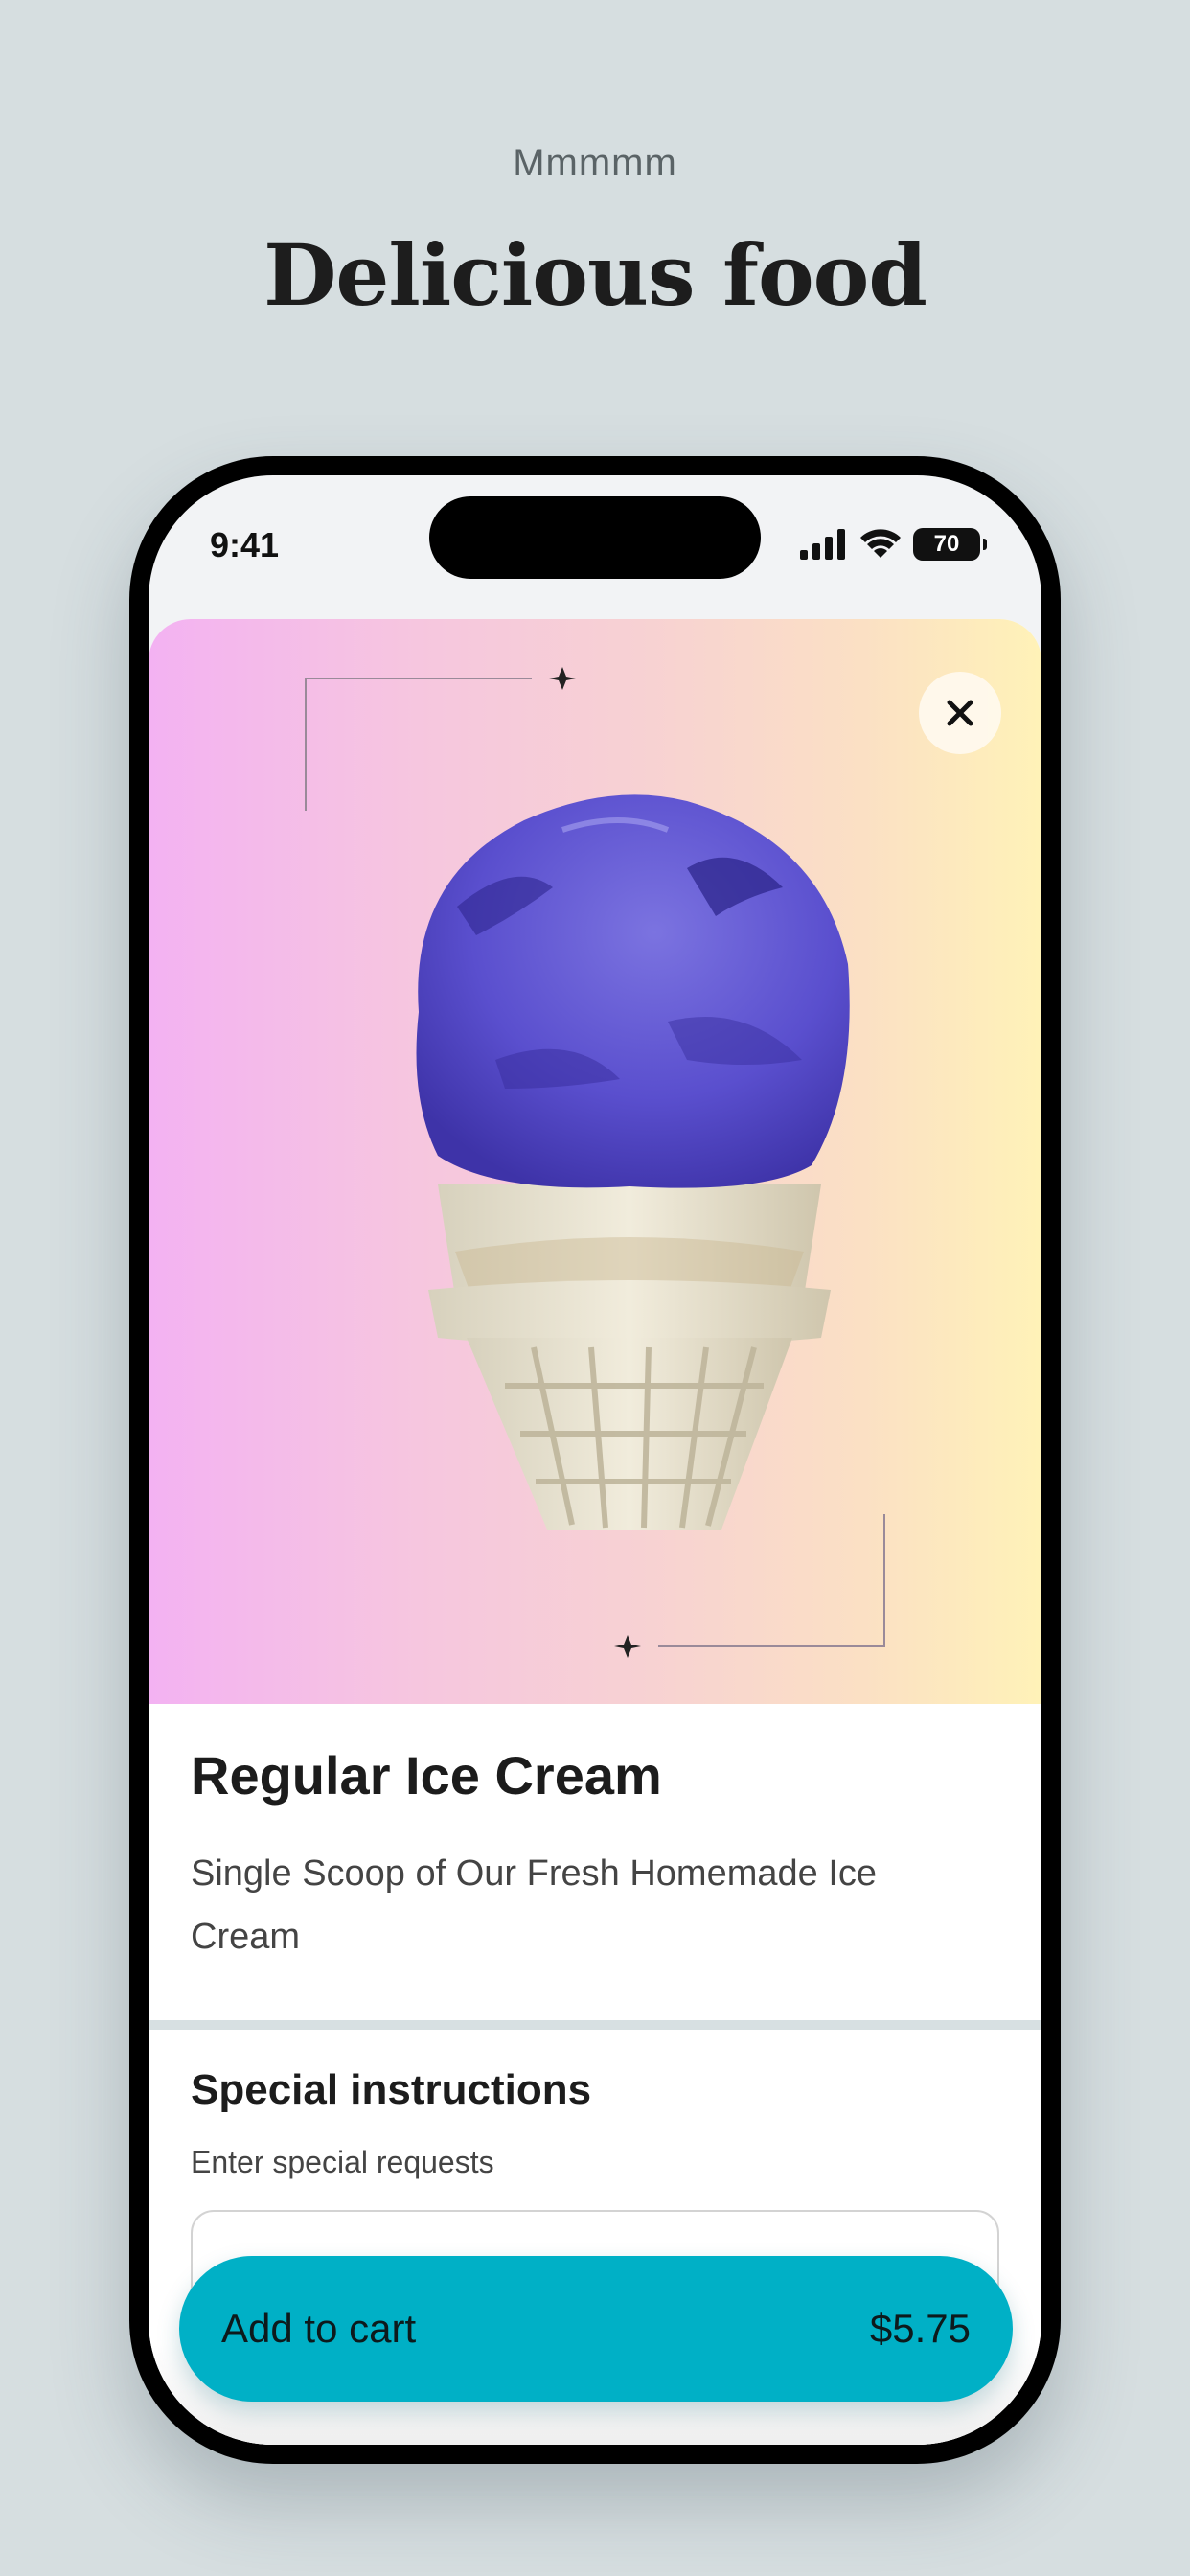 This screenshot has width=1190, height=2576. What do you see at coordinates (595, 163) in the screenshot?
I see `promo-eyebrow: Mmmmm` at bounding box center [595, 163].